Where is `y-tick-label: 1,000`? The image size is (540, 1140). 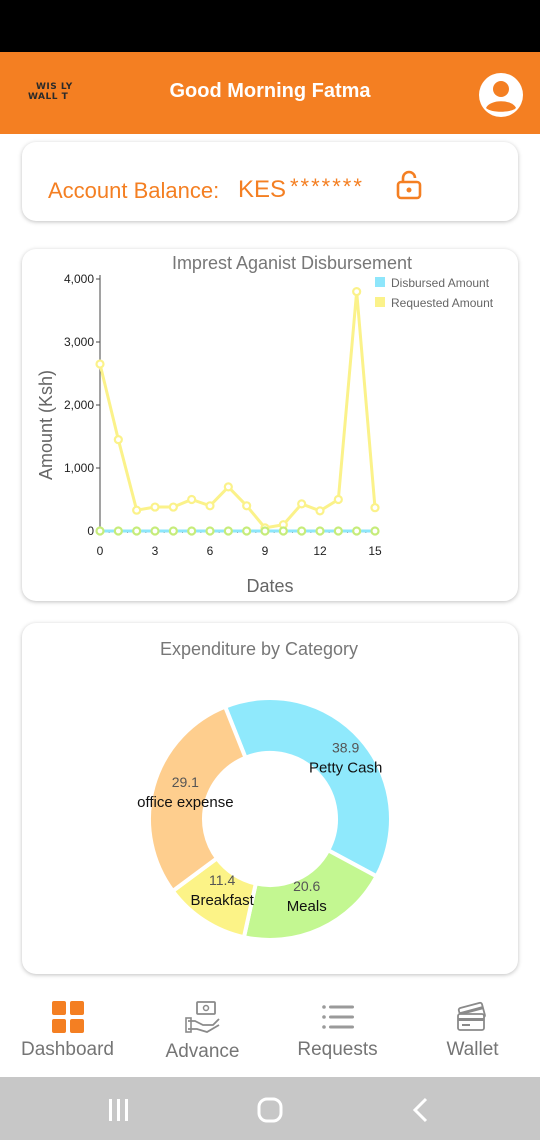
y-tick-label: 1,000 is located at coordinates (79, 468).